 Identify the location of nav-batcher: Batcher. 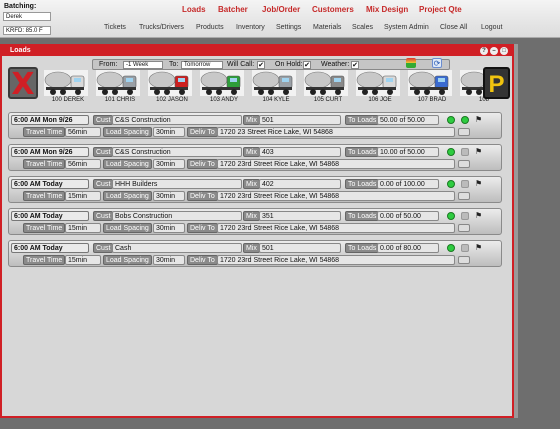
(233, 9).